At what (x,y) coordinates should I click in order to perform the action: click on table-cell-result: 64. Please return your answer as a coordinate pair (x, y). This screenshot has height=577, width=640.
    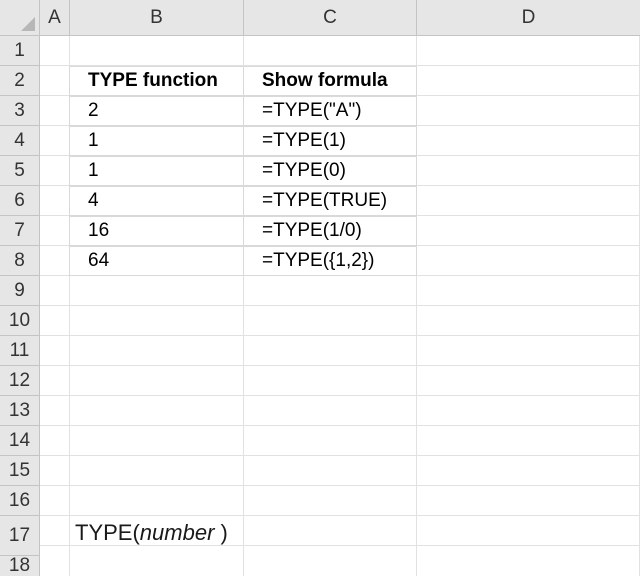
    Looking at the image, I should click on (156, 261).